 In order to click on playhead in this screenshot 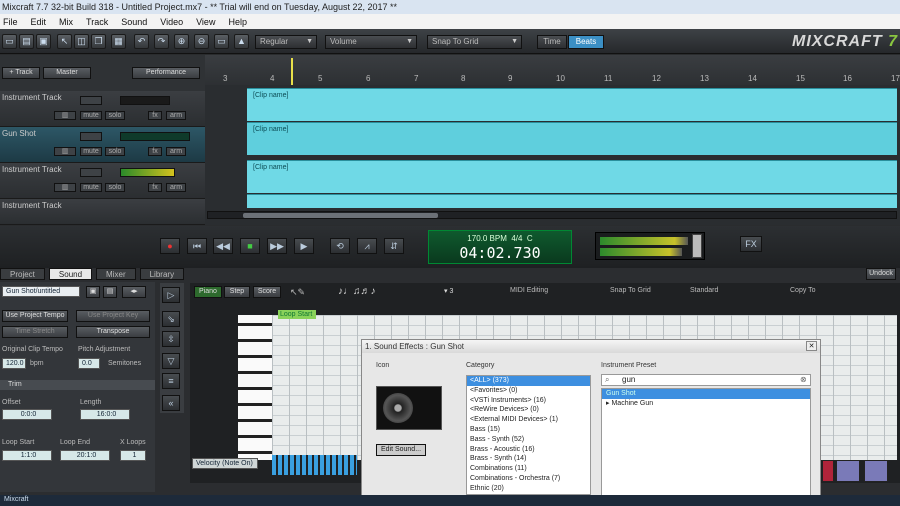, I will do `click(292, 71)`.